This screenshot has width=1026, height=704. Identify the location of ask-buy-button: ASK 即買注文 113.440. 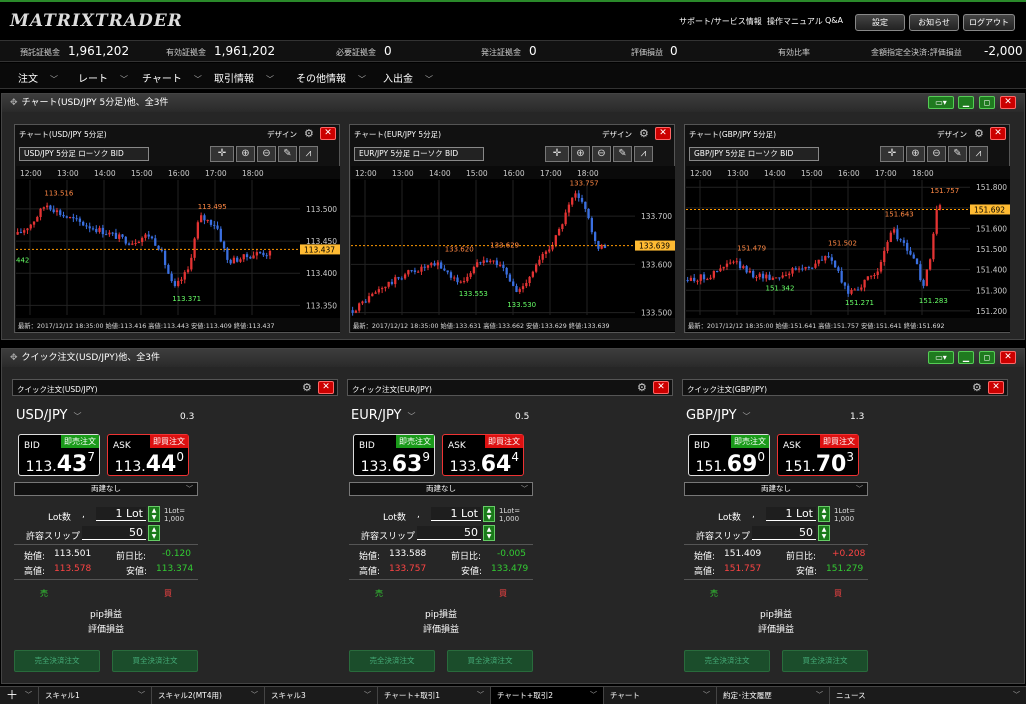
(148, 455).